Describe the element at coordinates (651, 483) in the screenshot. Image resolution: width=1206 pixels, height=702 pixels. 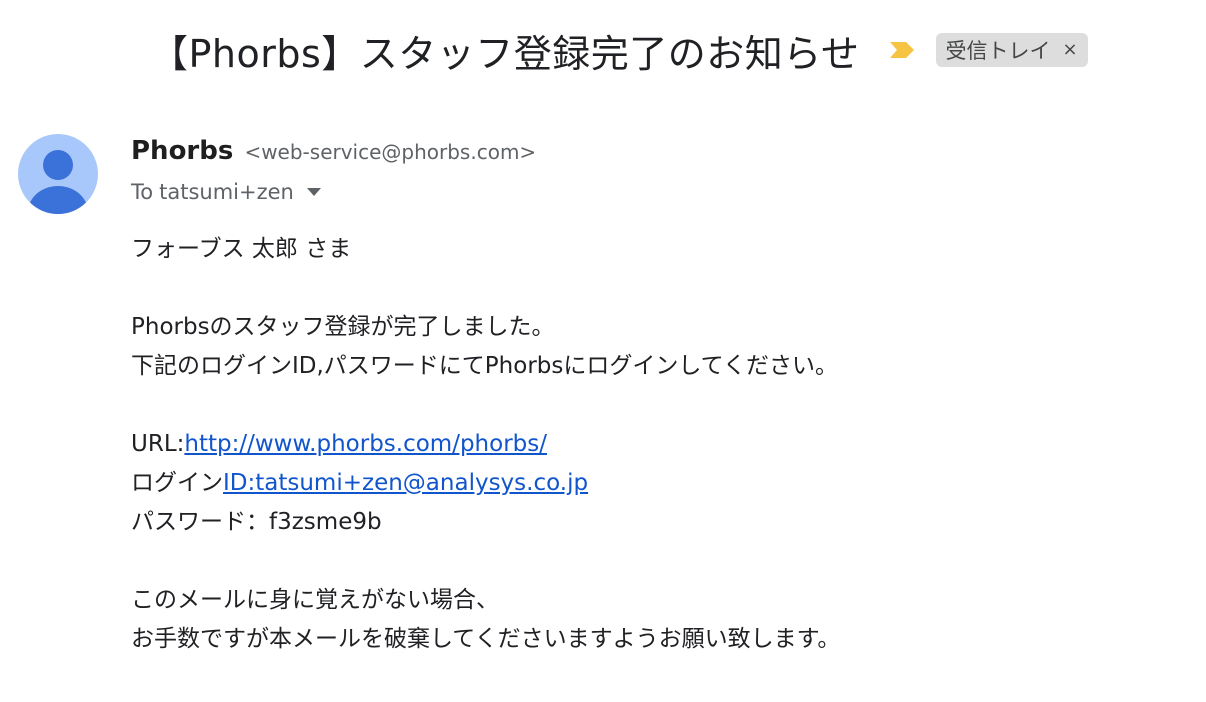
I see `login-line: ログインID:tatsumi+zen@analysys.co.jp` at that location.